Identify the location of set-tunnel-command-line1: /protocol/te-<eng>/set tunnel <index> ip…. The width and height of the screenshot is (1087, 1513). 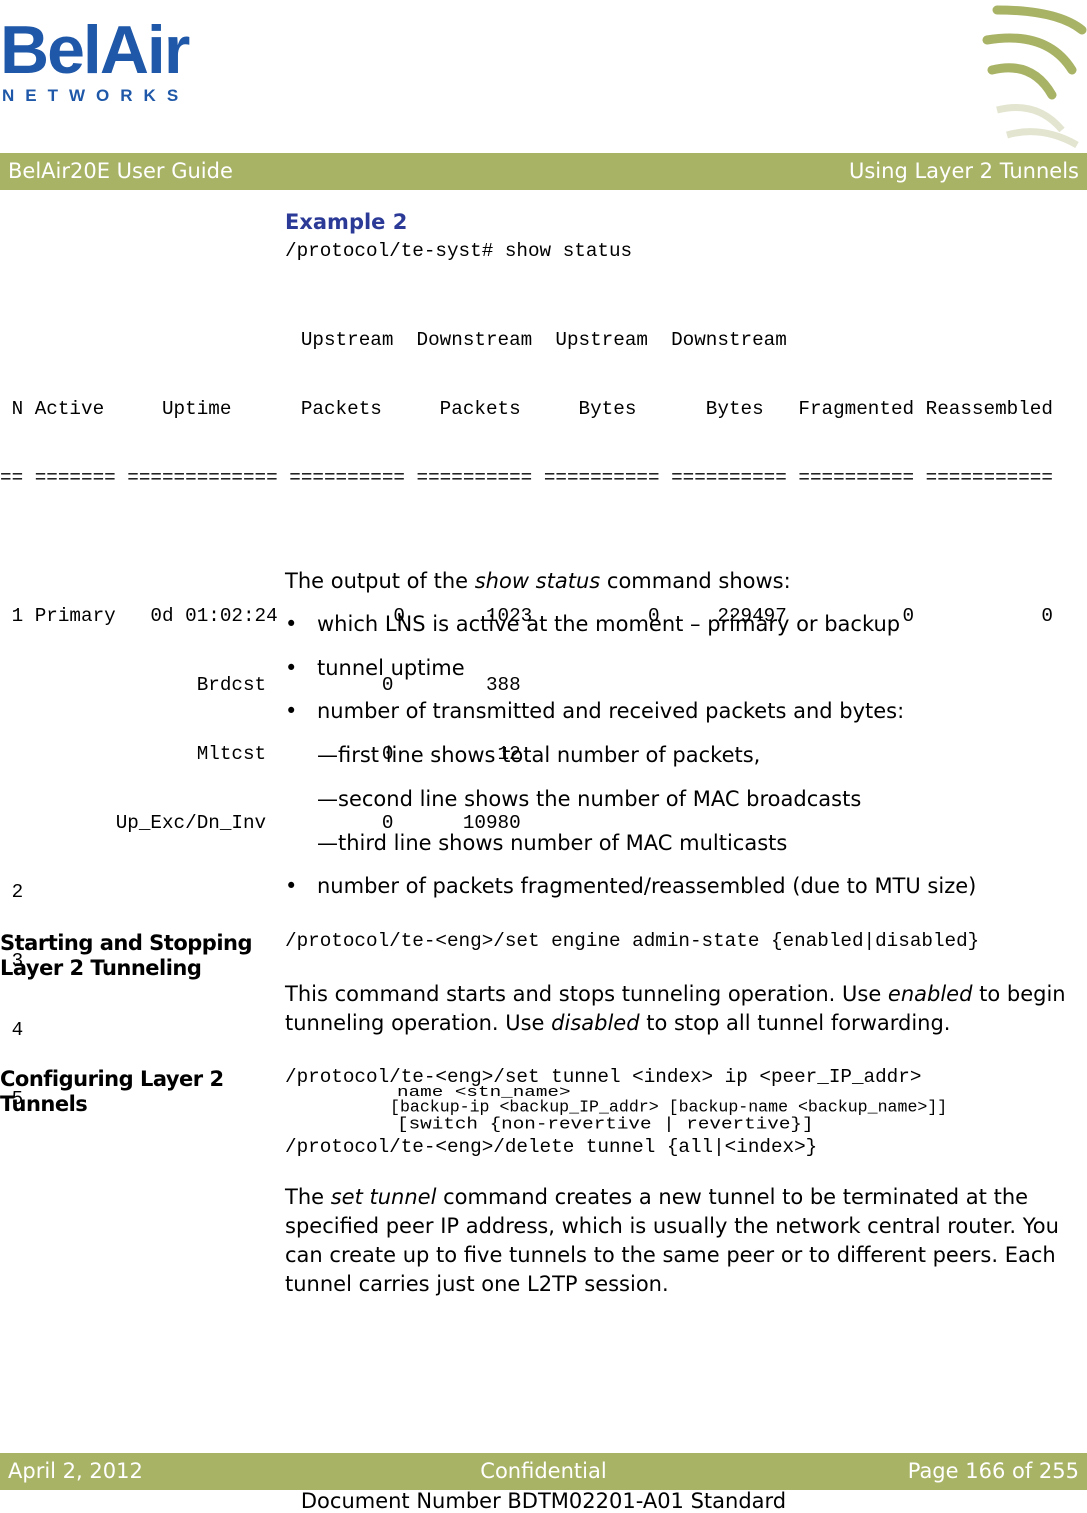
(603, 1077).